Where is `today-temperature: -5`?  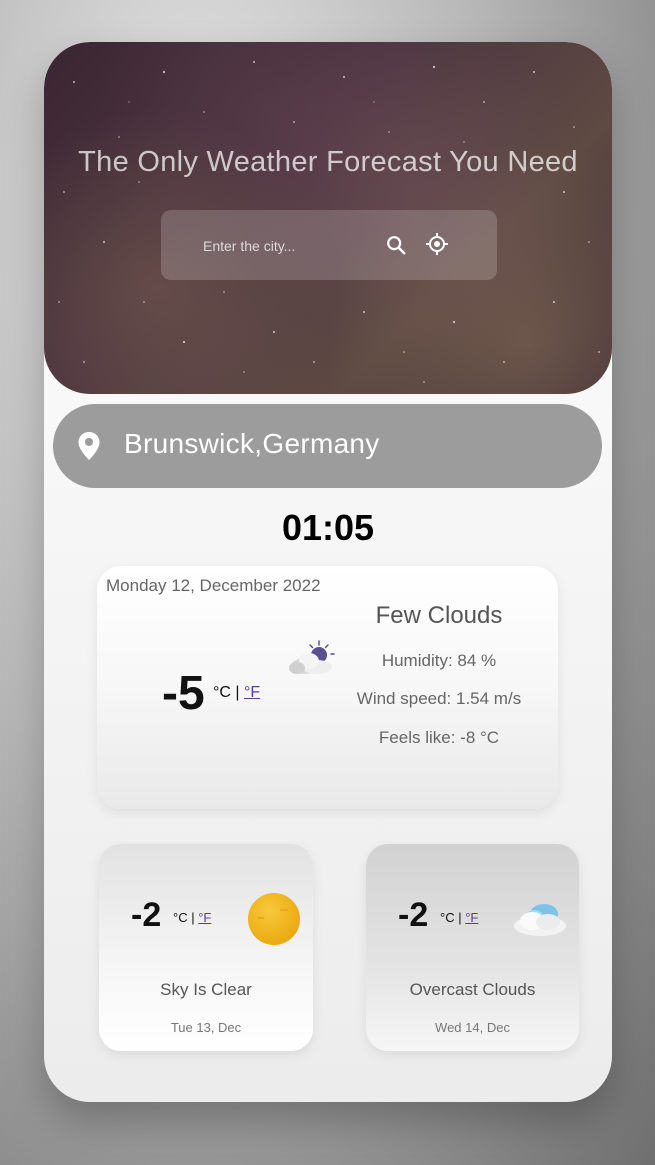
today-temperature: -5 is located at coordinates (183, 693).